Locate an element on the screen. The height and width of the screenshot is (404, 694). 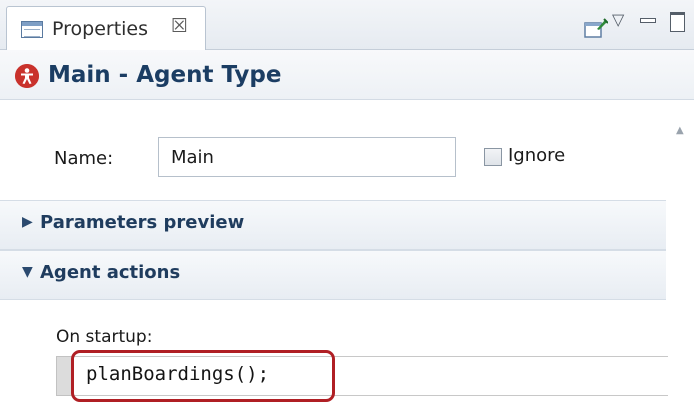
pin-editor-icon is located at coordinates (596, 28).